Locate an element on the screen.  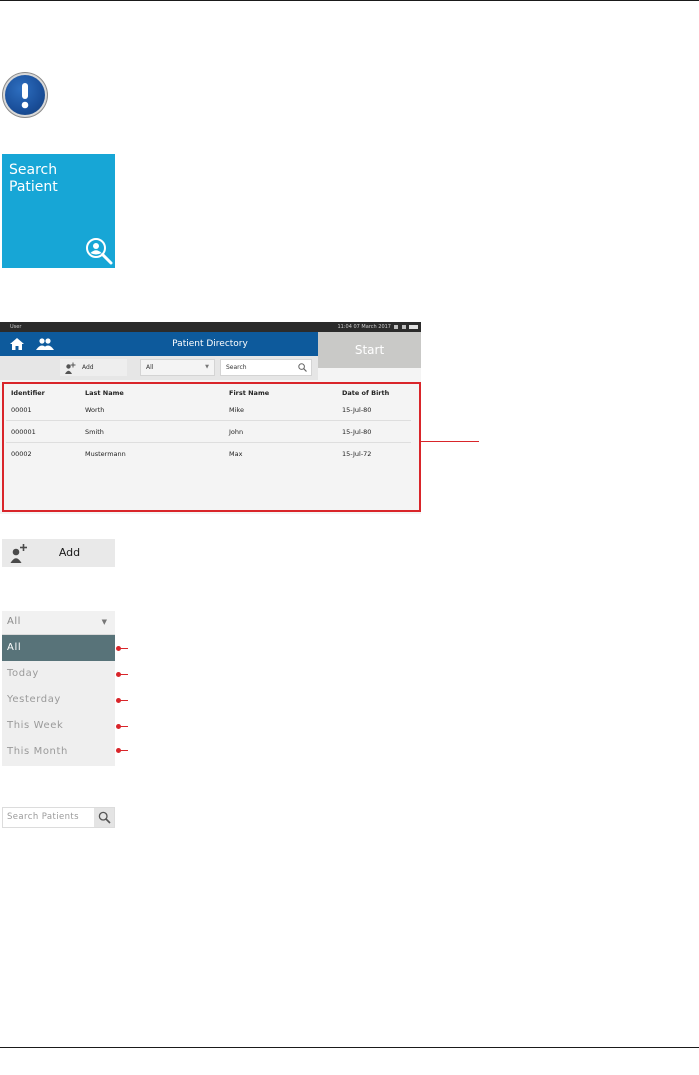
search-patients-placeholder: Search Patients is located at coordinates (43, 817).